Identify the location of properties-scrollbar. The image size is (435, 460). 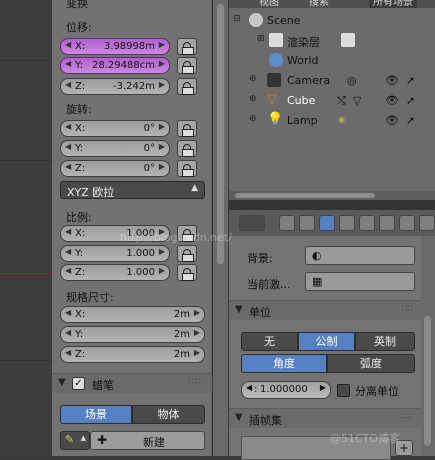
(428, 346).